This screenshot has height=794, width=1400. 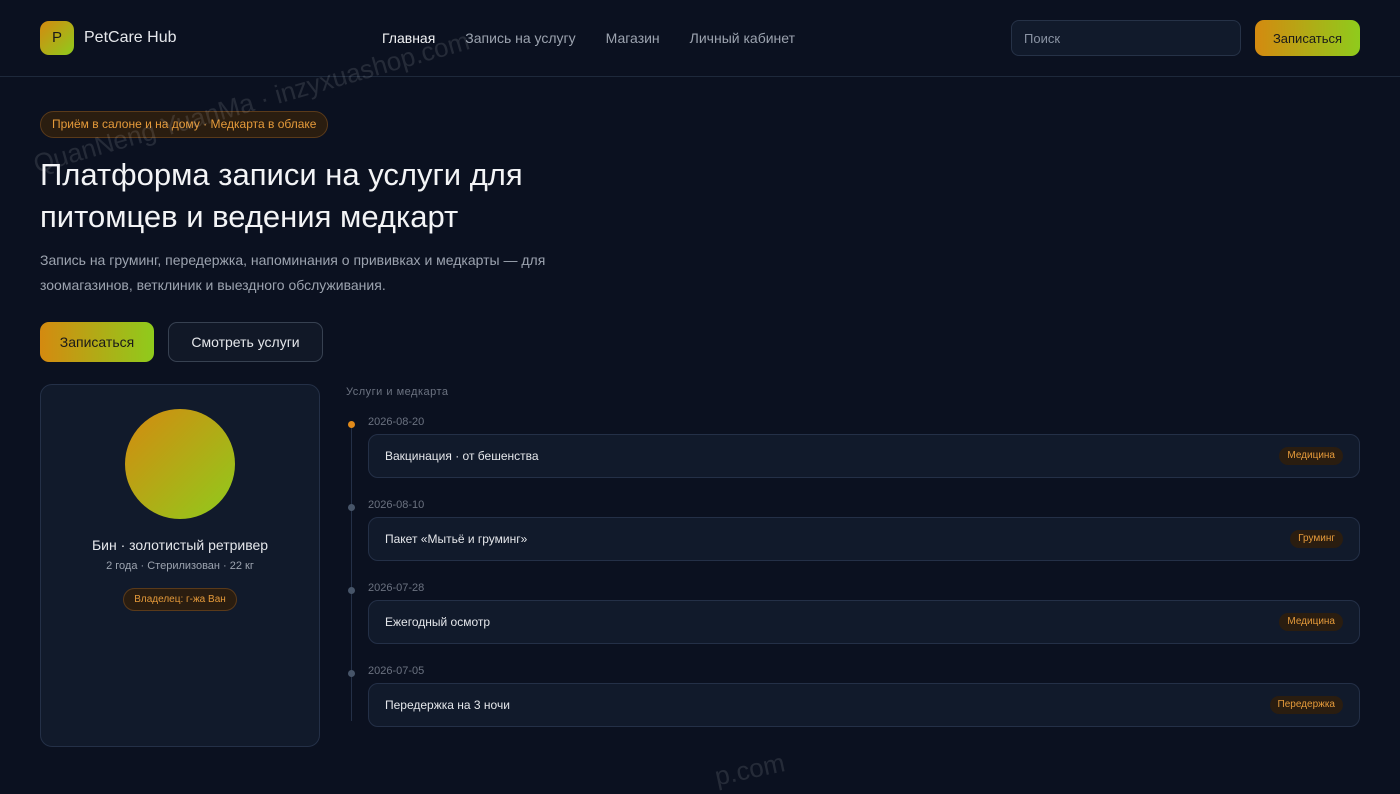 I want to click on book-button: Записаться, so click(x=97, y=342).